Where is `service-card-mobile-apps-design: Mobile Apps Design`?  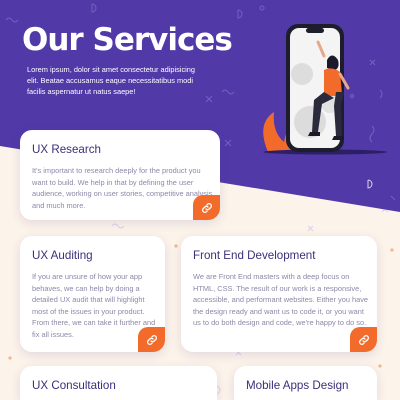 service-card-mobile-apps-design: Mobile Apps Design is located at coordinates (305, 383).